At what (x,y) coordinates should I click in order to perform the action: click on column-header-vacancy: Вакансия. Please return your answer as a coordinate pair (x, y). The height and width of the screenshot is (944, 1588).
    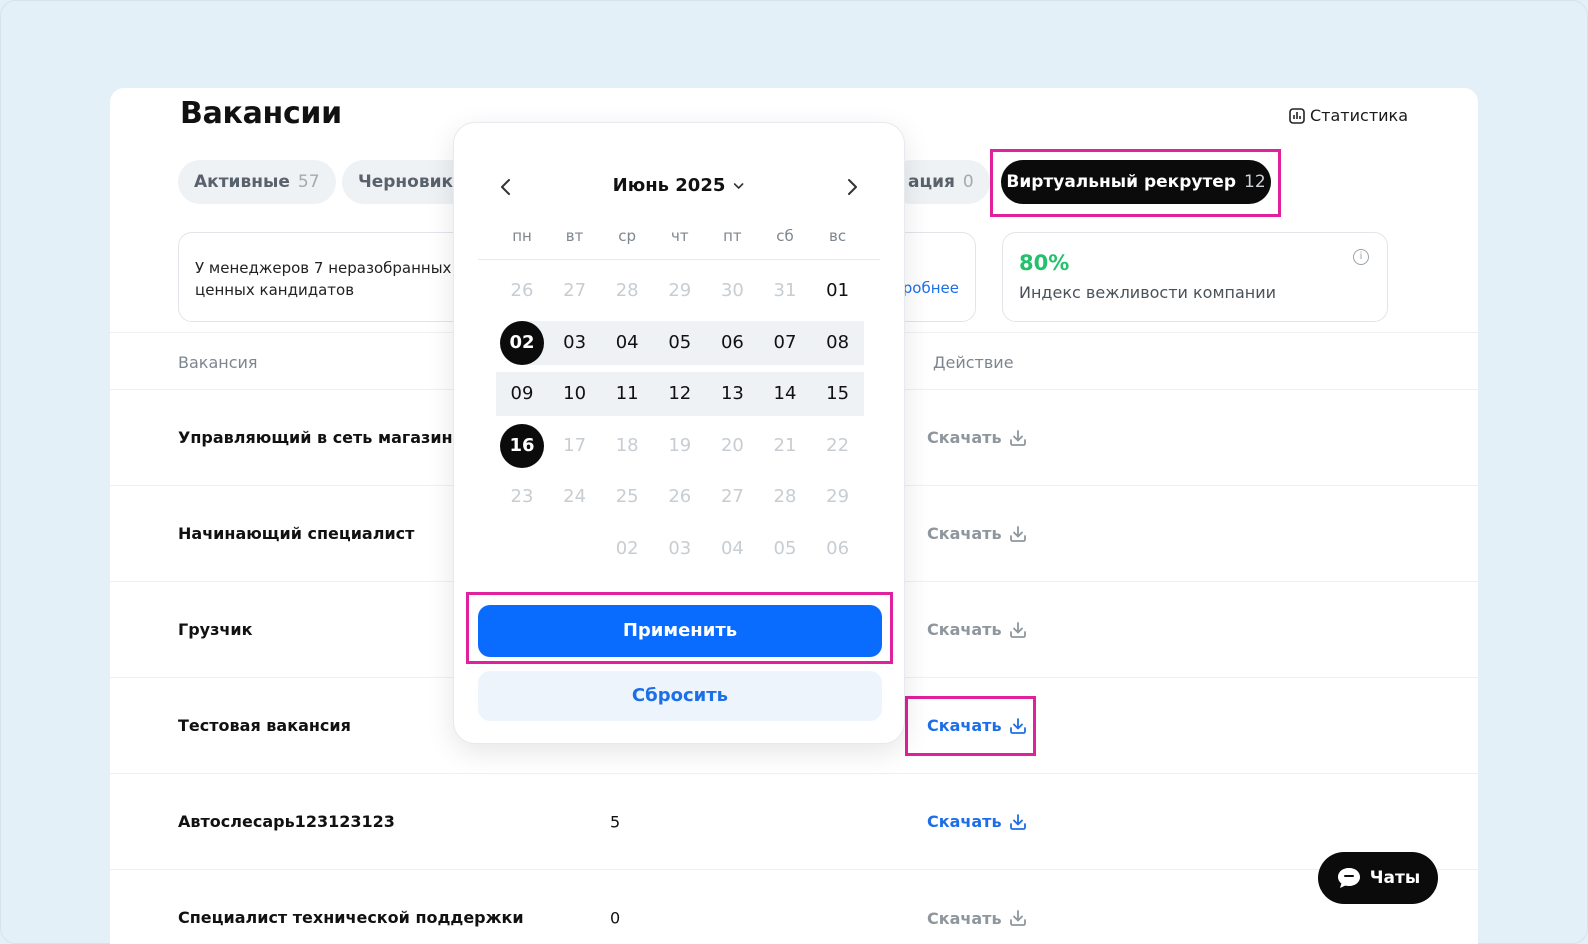
    Looking at the image, I should click on (218, 362).